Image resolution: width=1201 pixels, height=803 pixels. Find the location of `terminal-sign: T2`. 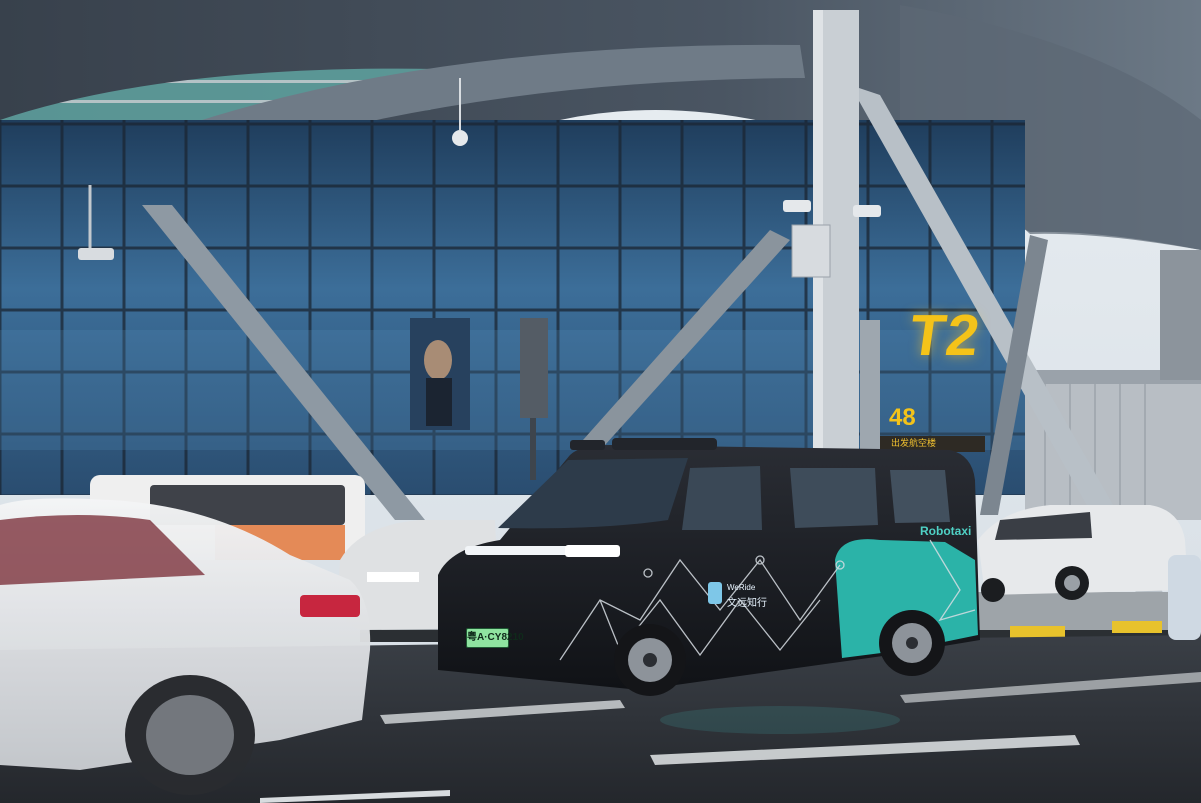

terminal-sign: T2 is located at coordinates (945, 335).